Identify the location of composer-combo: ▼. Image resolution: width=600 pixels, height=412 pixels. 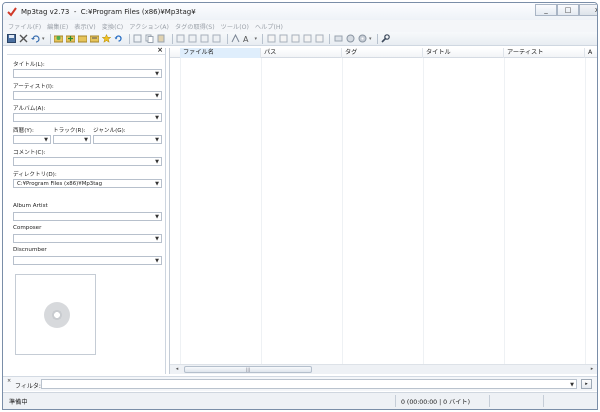
(87, 238).